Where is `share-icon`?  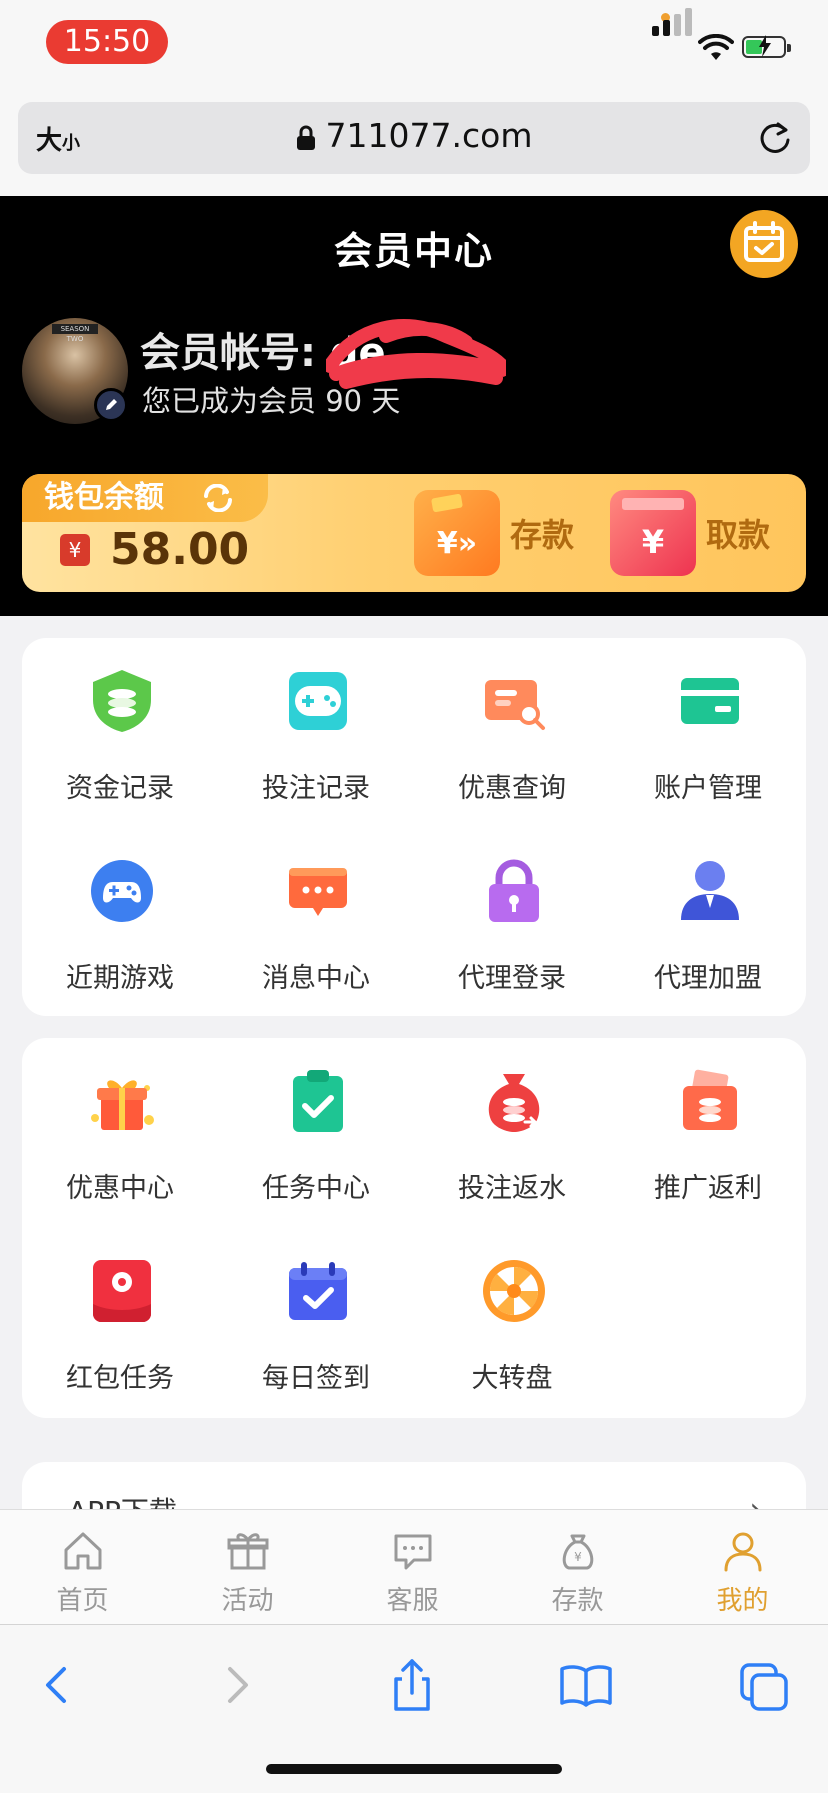
share-icon is located at coordinates (412, 1685).